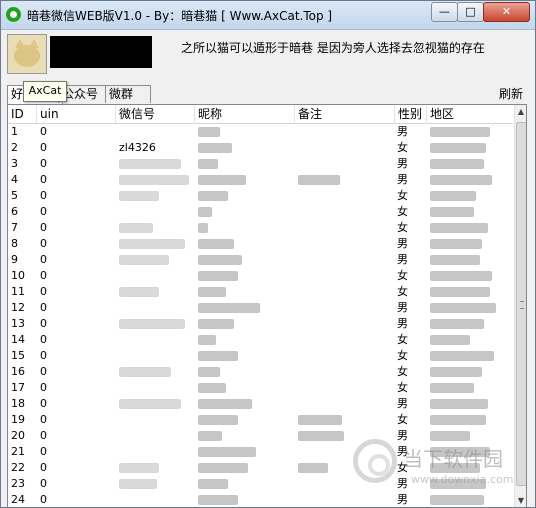  What do you see at coordinates (18, 435) in the screenshot?
I see `cell-id: 20` at bounding box center [18, 435].